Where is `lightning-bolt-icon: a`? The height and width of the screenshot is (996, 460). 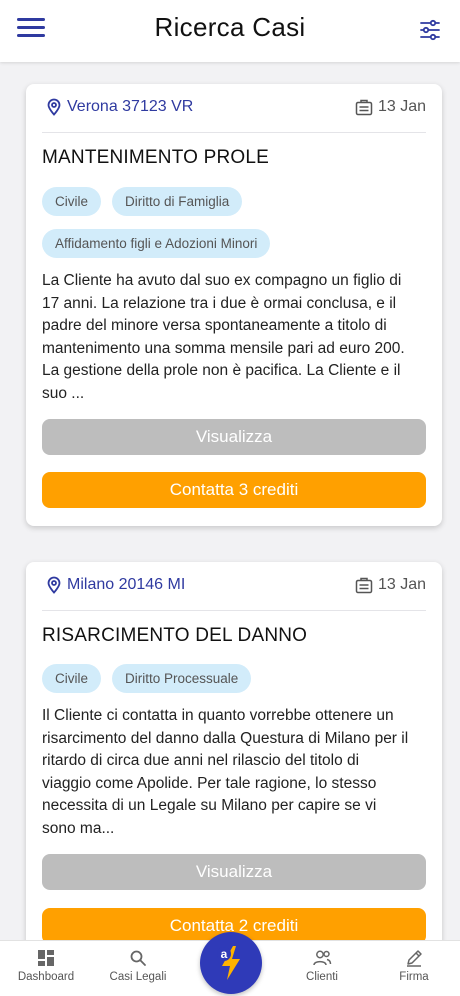
lightning-bolt-icon: a is located at coordinates (228, 963).